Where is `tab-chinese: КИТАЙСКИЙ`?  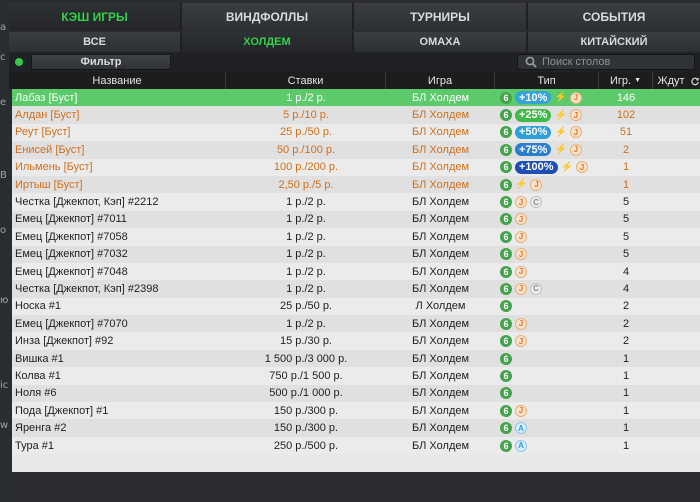
tab-chinese: КИТАЙСКИЙ is located at coordinates (614, 42).